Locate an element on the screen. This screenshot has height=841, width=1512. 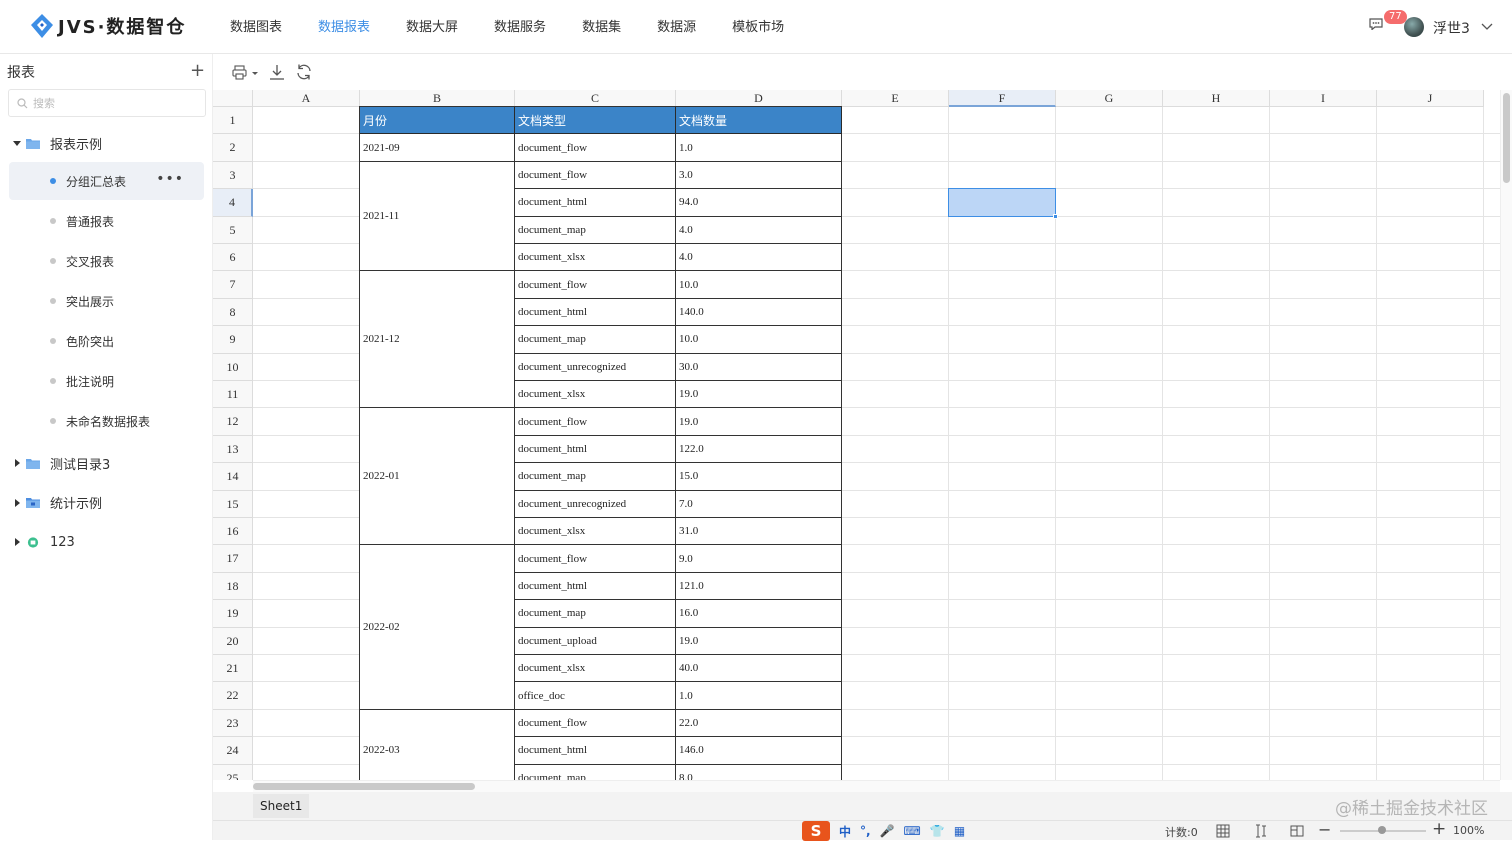
month-cell: 2021-12 is located at coordinates (437, 340).